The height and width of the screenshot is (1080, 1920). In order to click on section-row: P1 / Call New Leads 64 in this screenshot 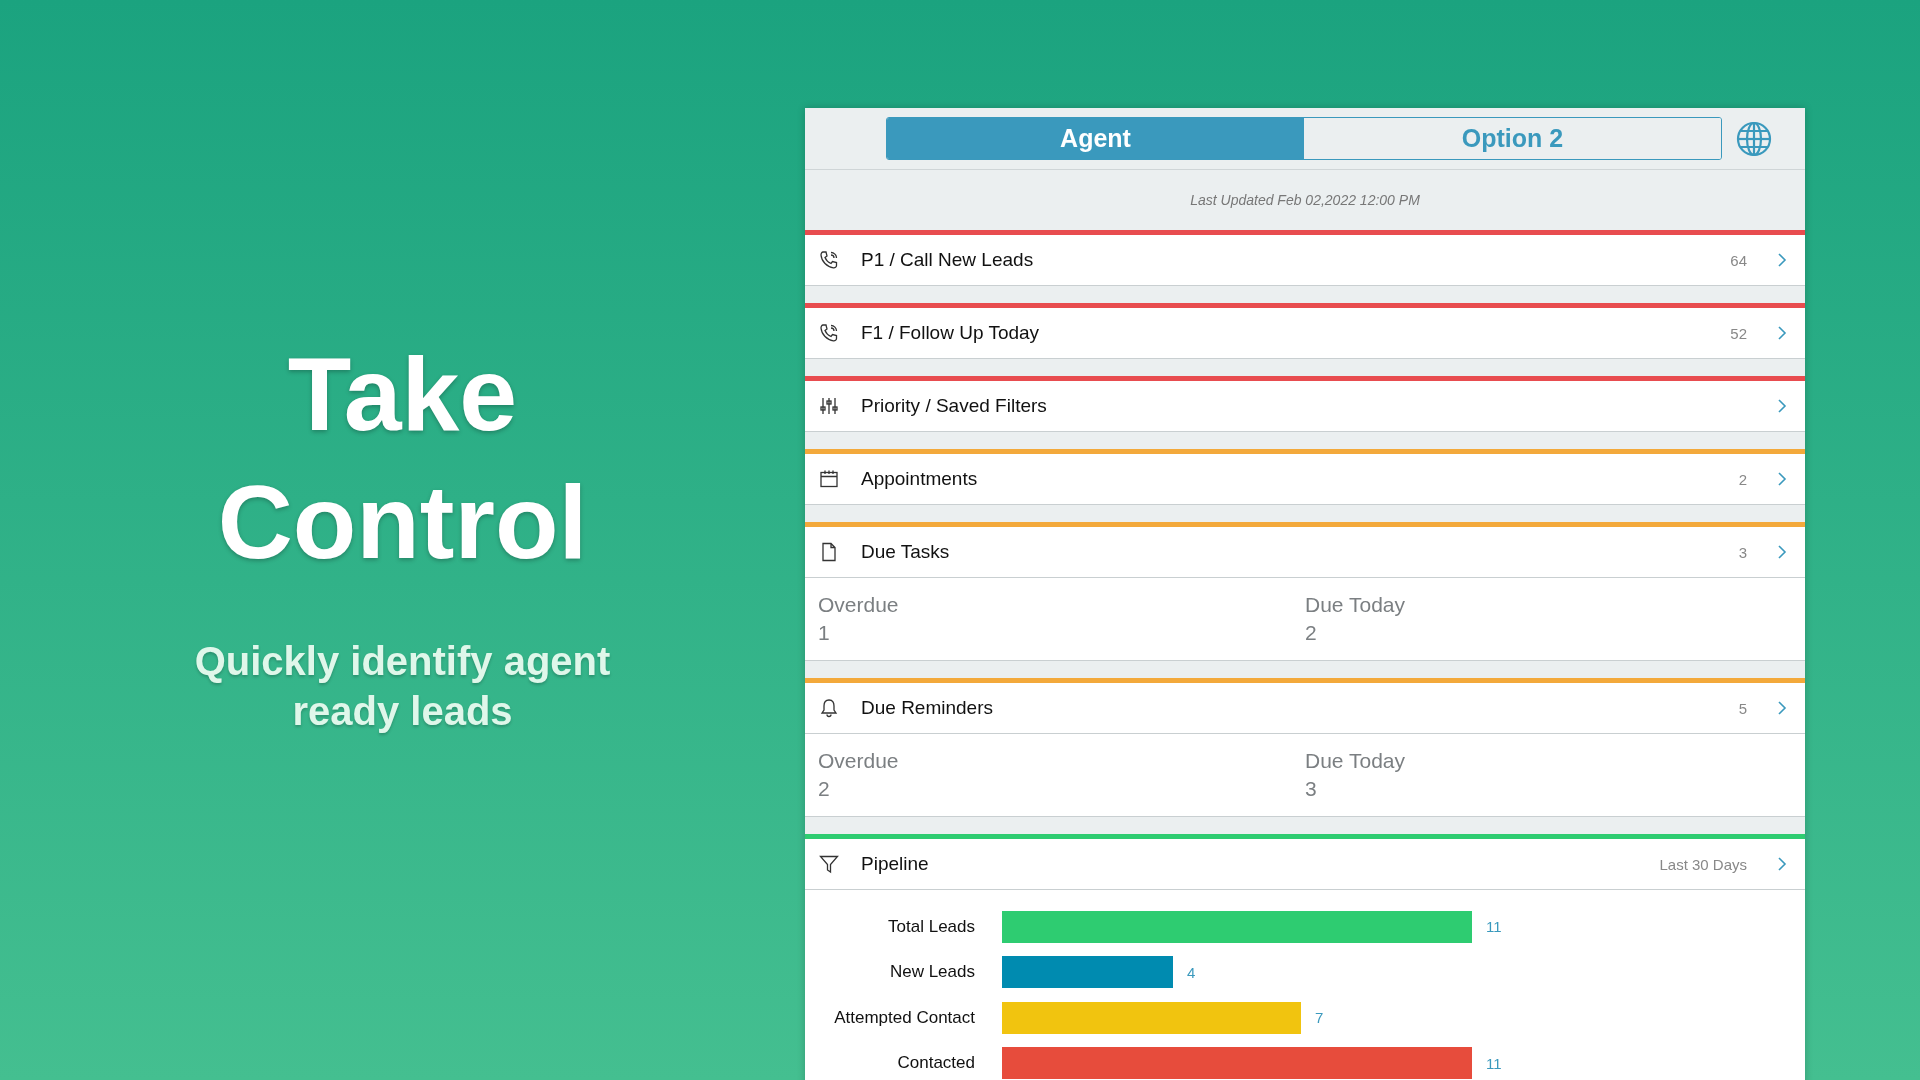, I will do `click(1305, 260)`.